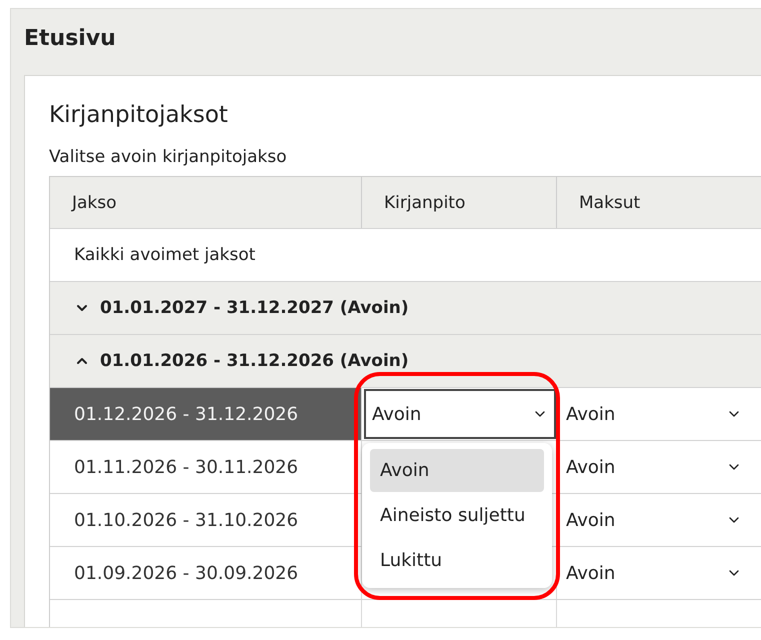 The width and height of the screenshot is (761, 640). What do you see at coordinates (457, 560) in the screenshot?
I see `dropdown-option: Lukittu` at bounding box center [457, 560].